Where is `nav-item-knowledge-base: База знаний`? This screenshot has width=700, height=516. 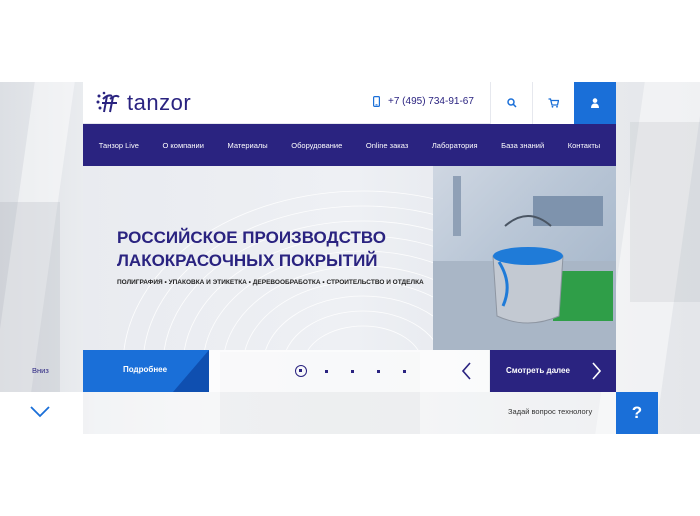 nav-item-knowledge-base: База знаний is located at coordinates (522, 145).